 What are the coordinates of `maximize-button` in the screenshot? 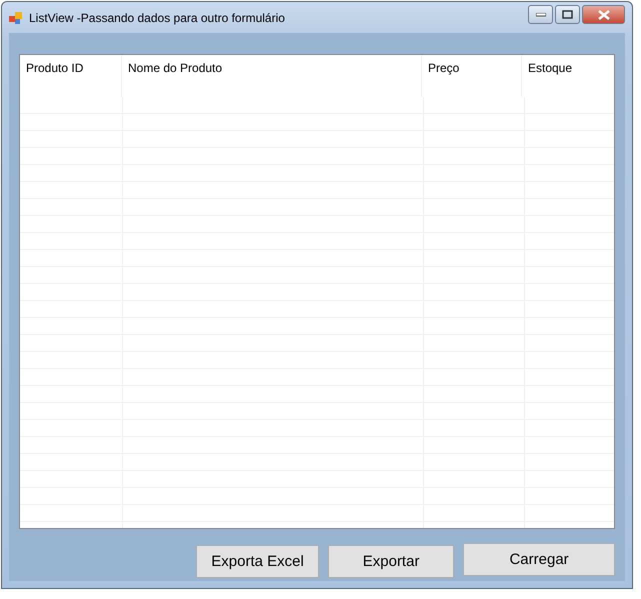 It's located at (567, 14).